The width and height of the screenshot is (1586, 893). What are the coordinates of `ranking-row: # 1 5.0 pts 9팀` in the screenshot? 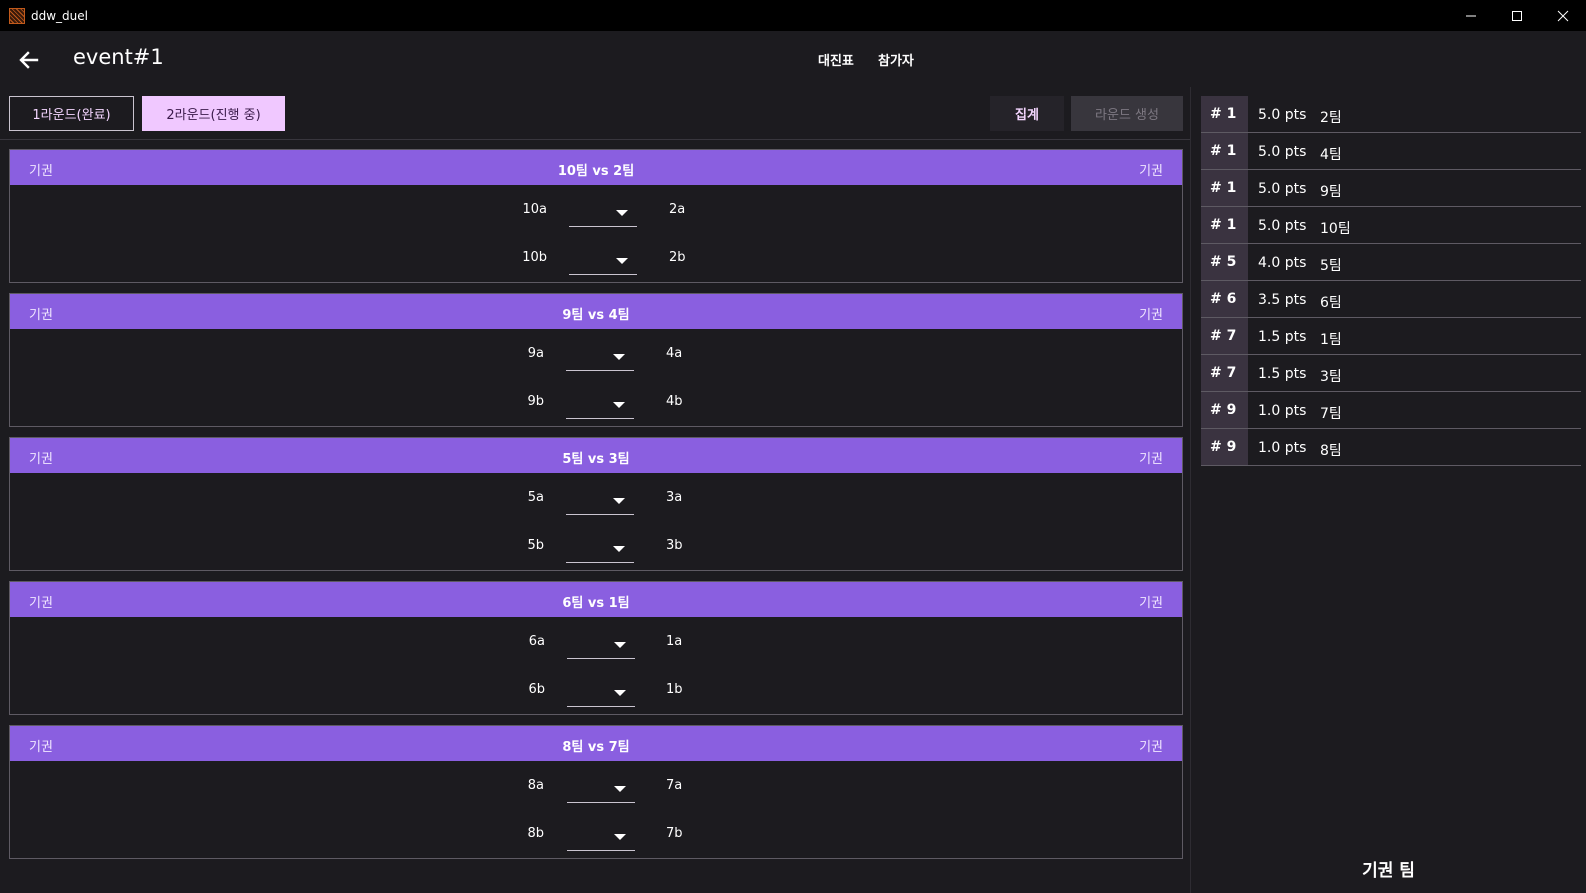 It's located at (1391, 188).